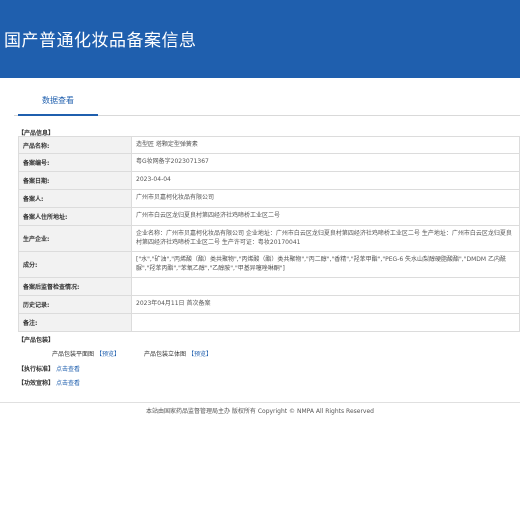 The width and height of the screenshot is (520, 520). What do you see at coordinates (75, 238) in the screenshot?
I see `row-label: 生产企业:` at bounding box center [75, 238].